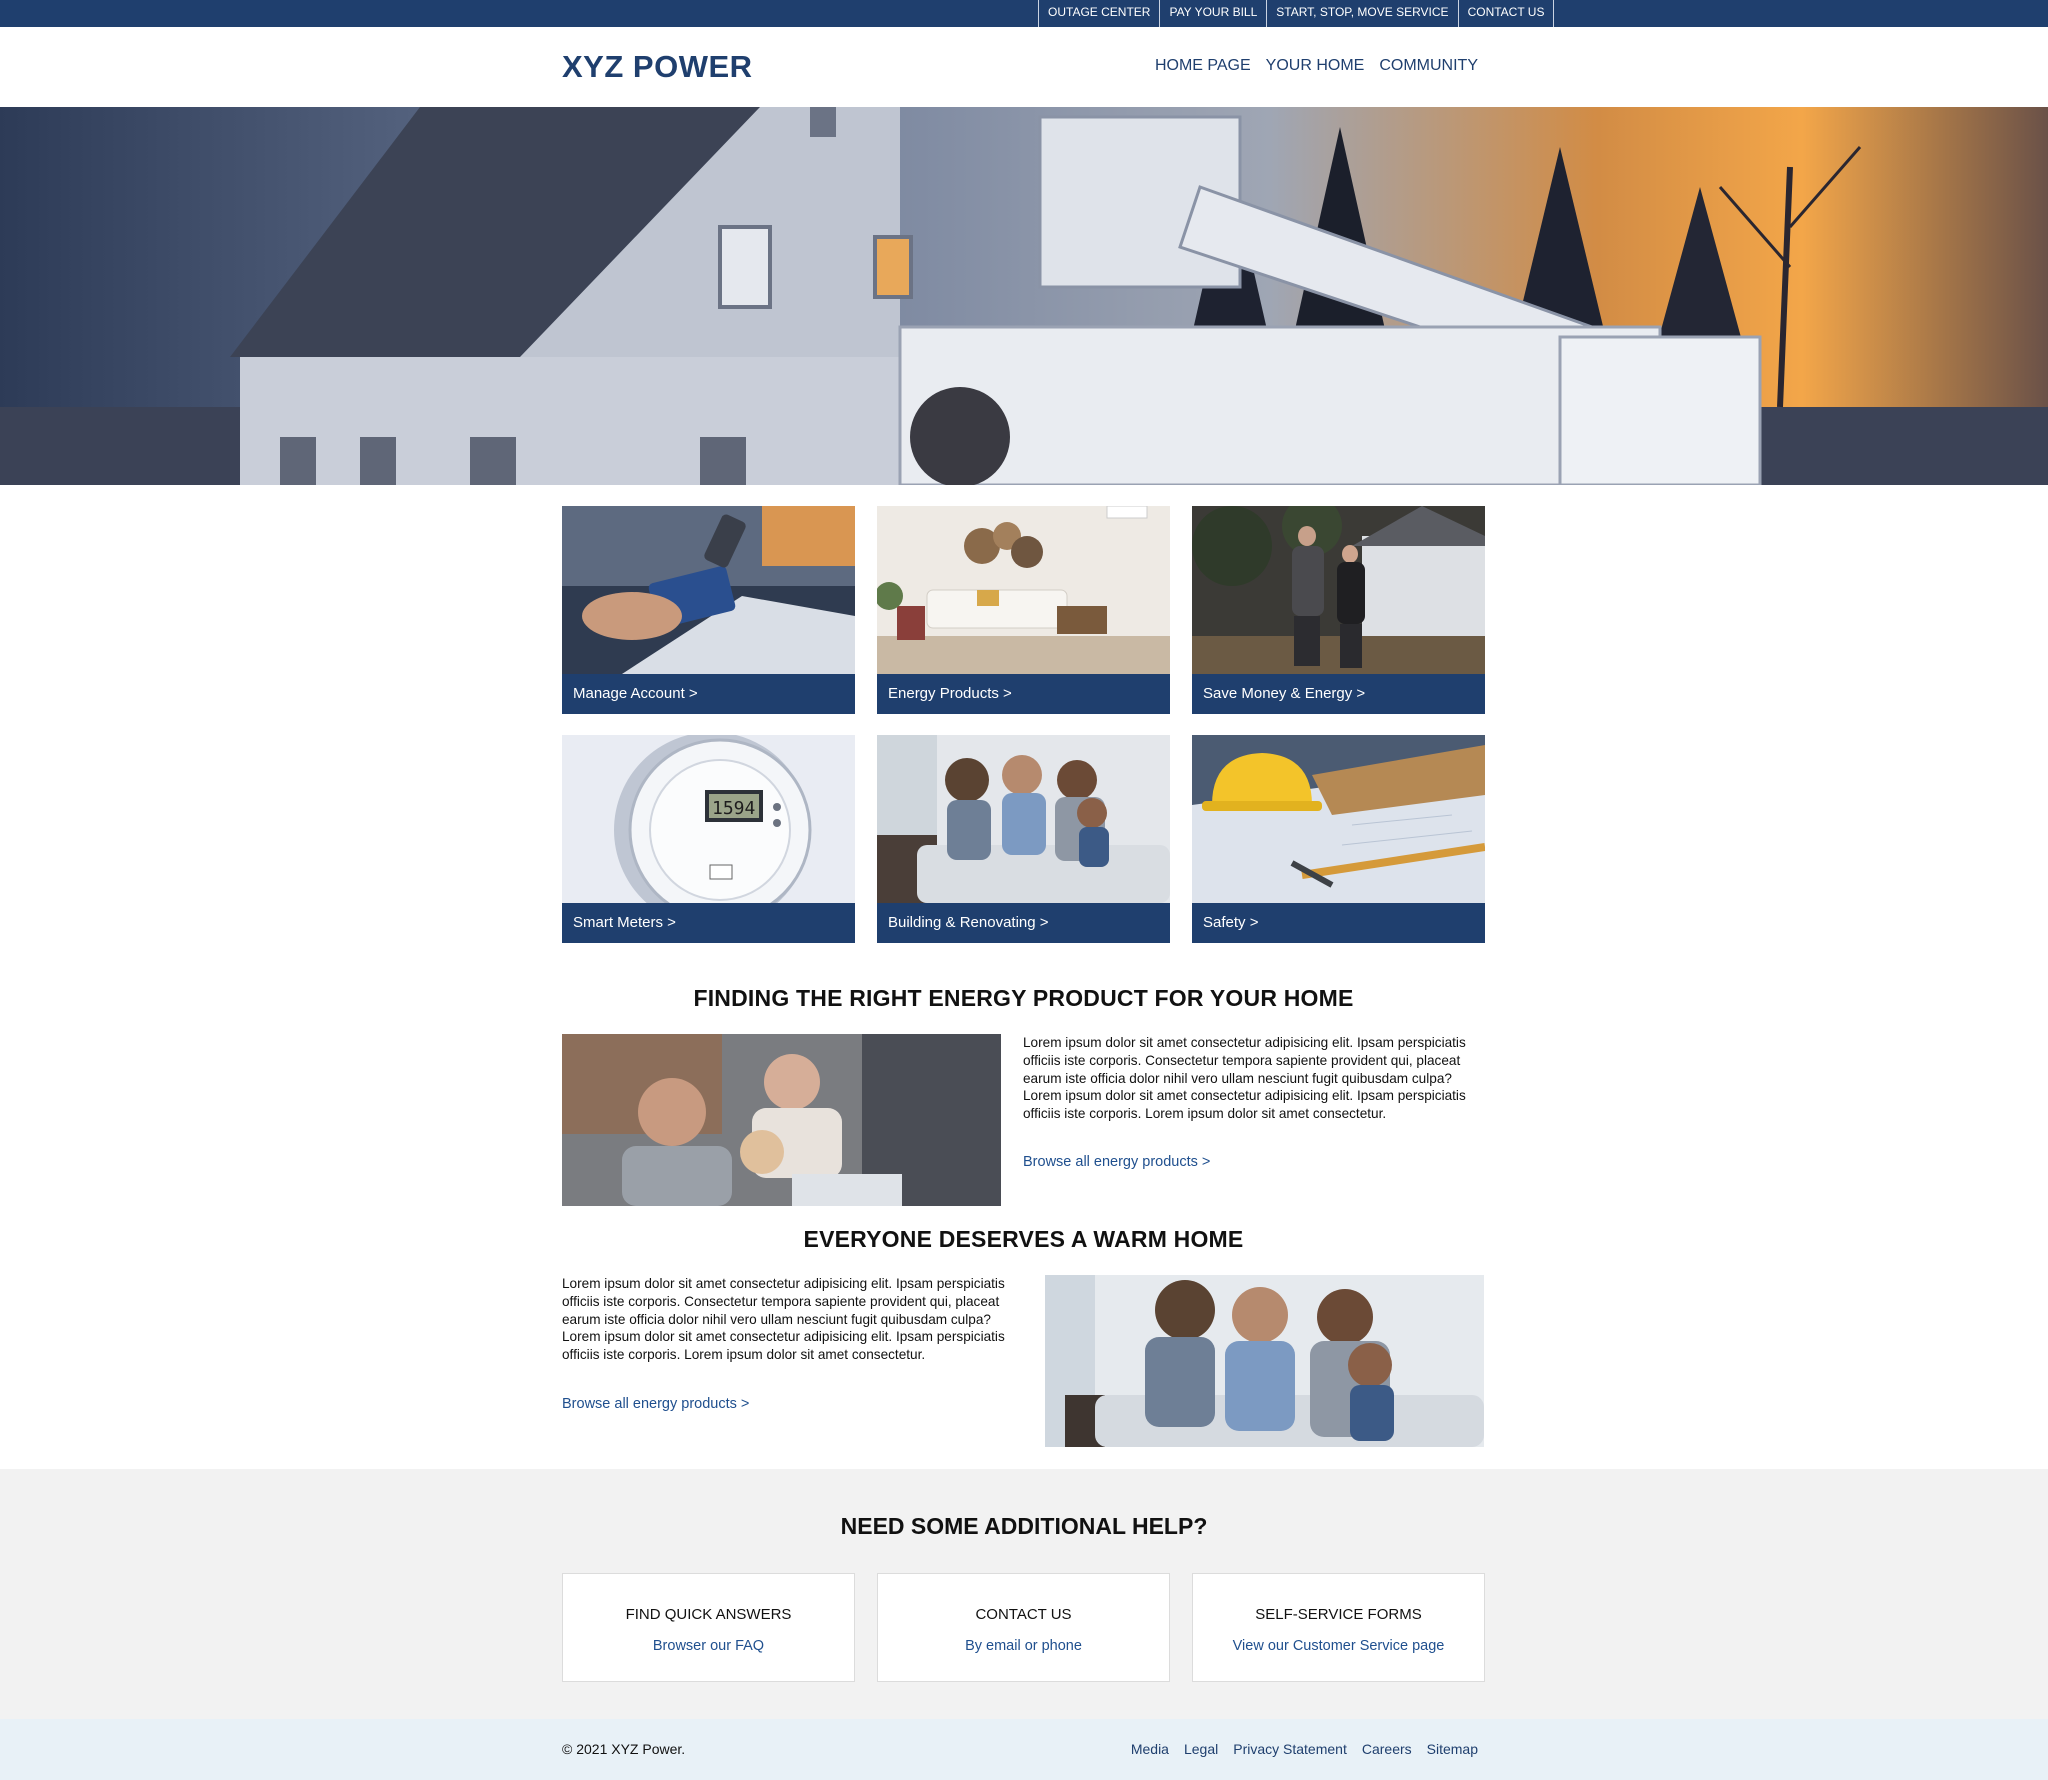  I want to click on email-phone-link: By email or phone, so click(1023, 1646).